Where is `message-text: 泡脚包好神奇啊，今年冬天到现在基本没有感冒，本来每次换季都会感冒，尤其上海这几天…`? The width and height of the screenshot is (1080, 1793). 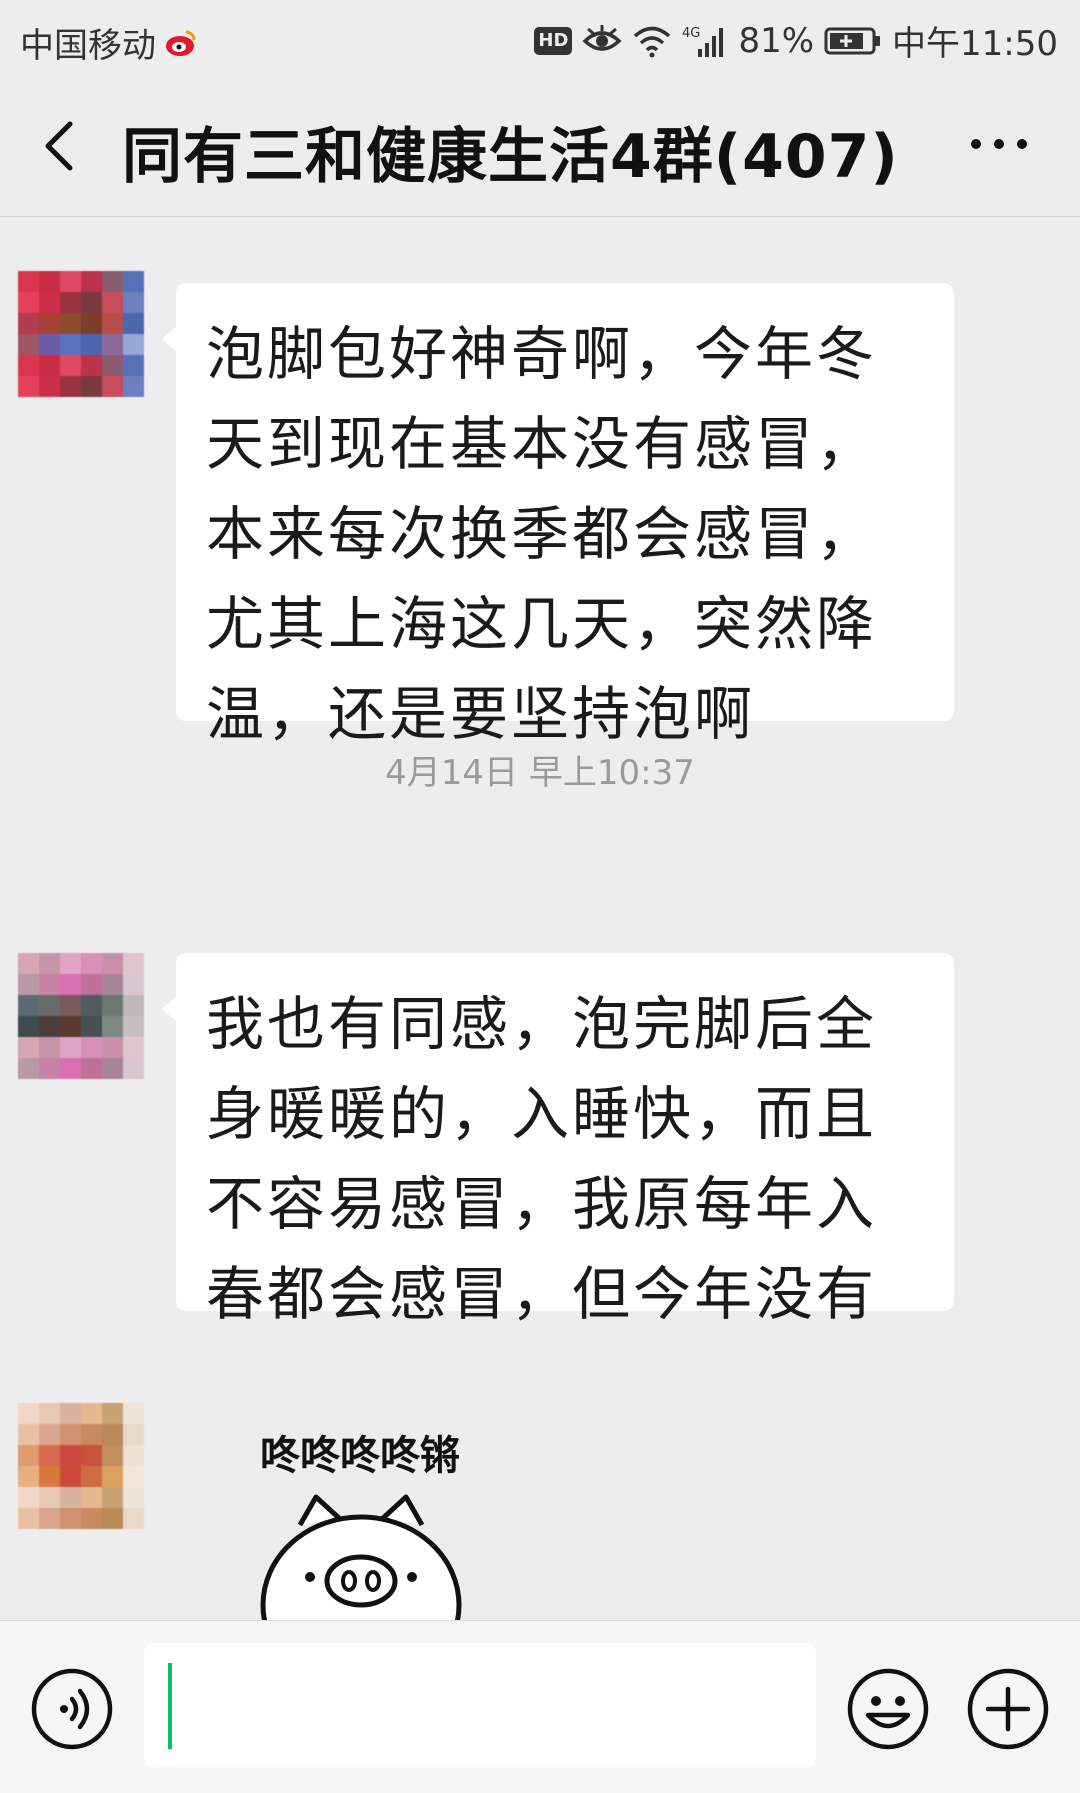
message-text: 泡脚包好神奇啊，今年冬天到现在基本没有感冒，本来每次换季都会感冒，尤其上海这几天… is located at coordinates (542, 534).